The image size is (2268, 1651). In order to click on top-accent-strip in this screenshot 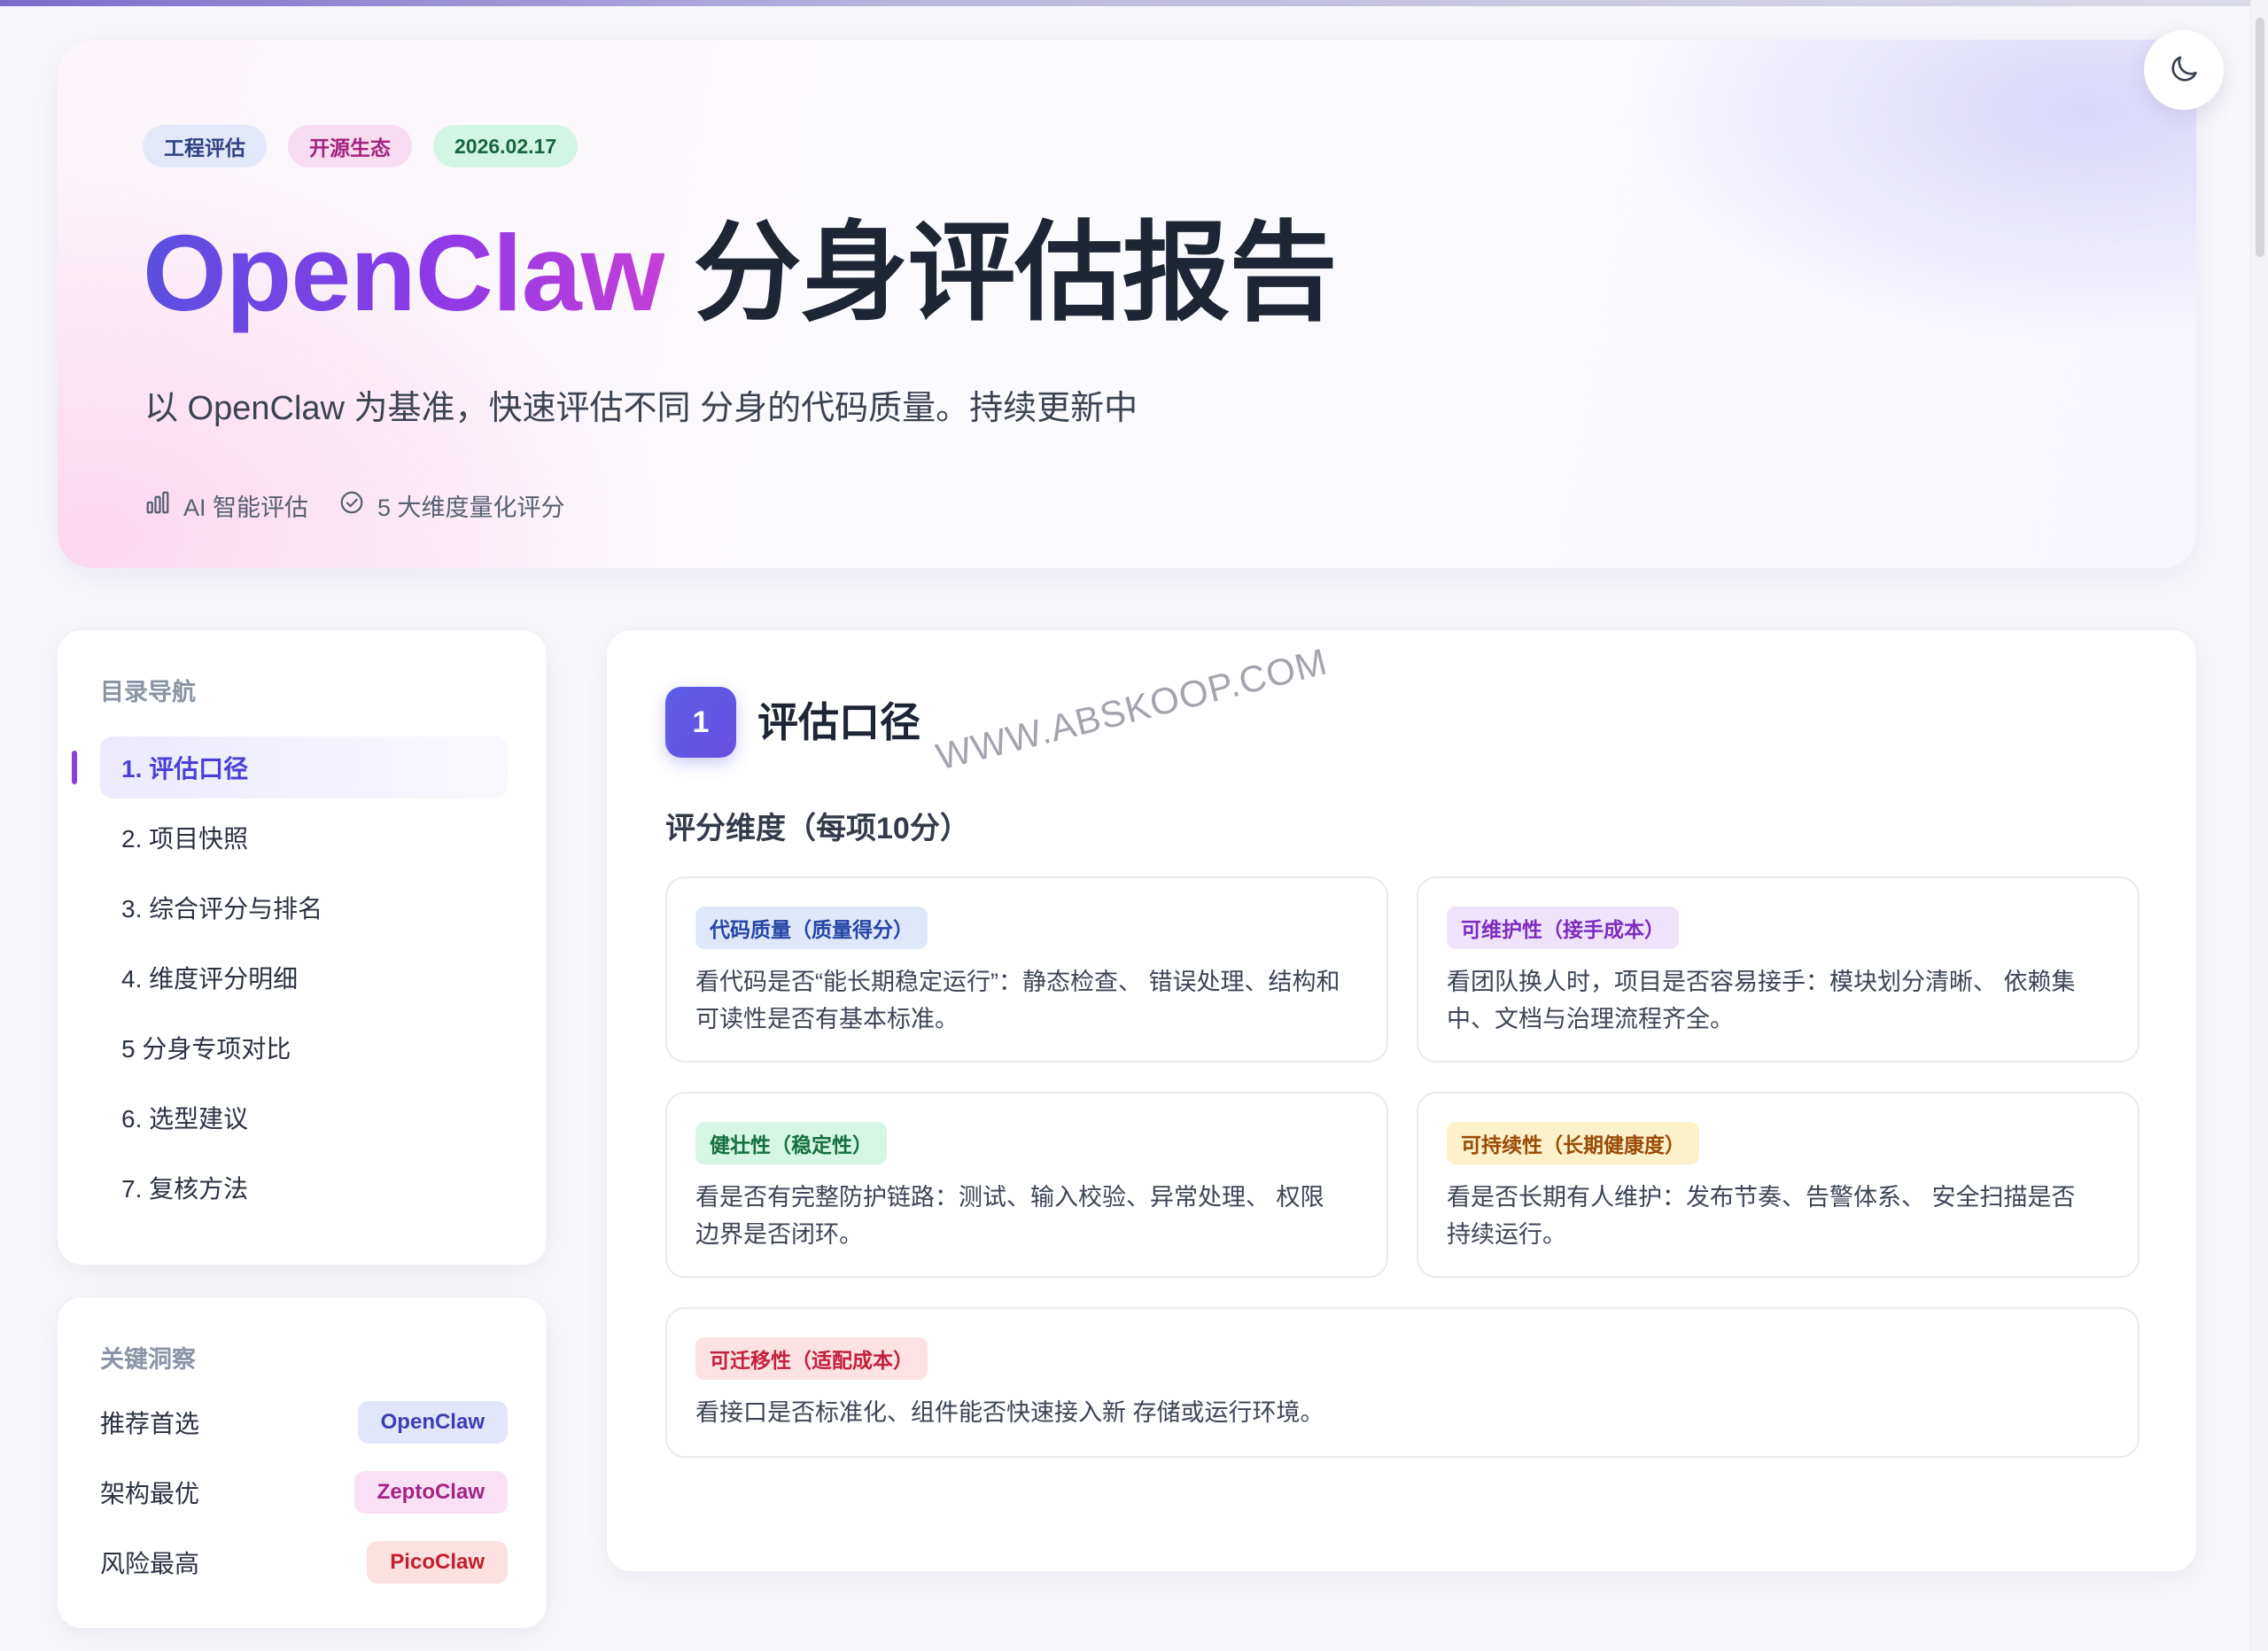, I will do `click(1134, 3)`.